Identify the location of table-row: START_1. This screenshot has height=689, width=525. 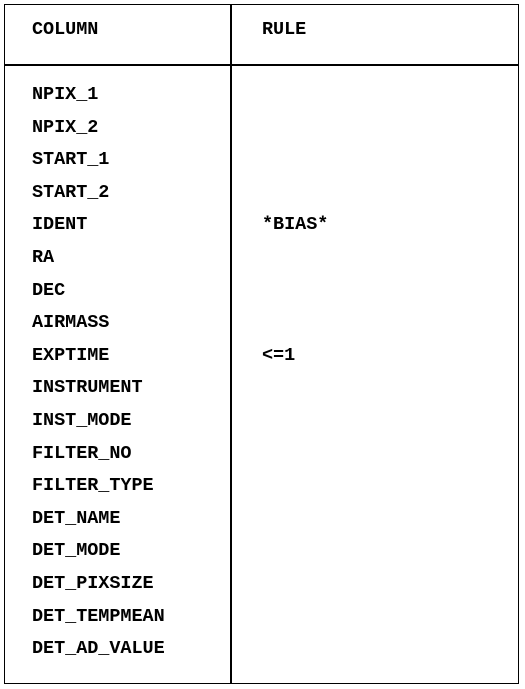
(71, 160).